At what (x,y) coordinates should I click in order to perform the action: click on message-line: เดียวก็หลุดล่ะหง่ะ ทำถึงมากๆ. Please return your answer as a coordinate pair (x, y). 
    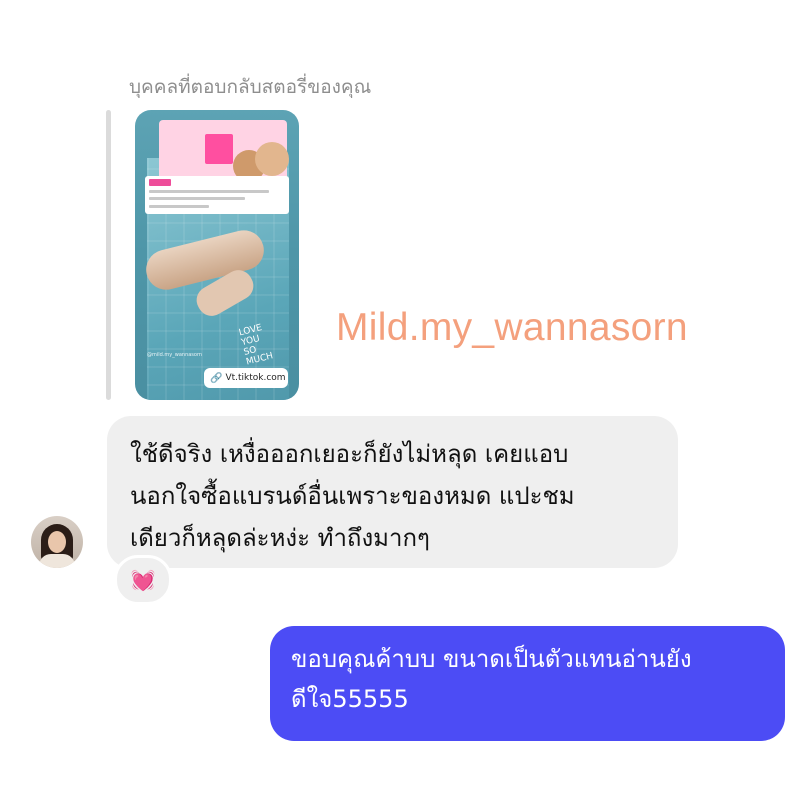
    Looking at the image, I should click on (280, 538).